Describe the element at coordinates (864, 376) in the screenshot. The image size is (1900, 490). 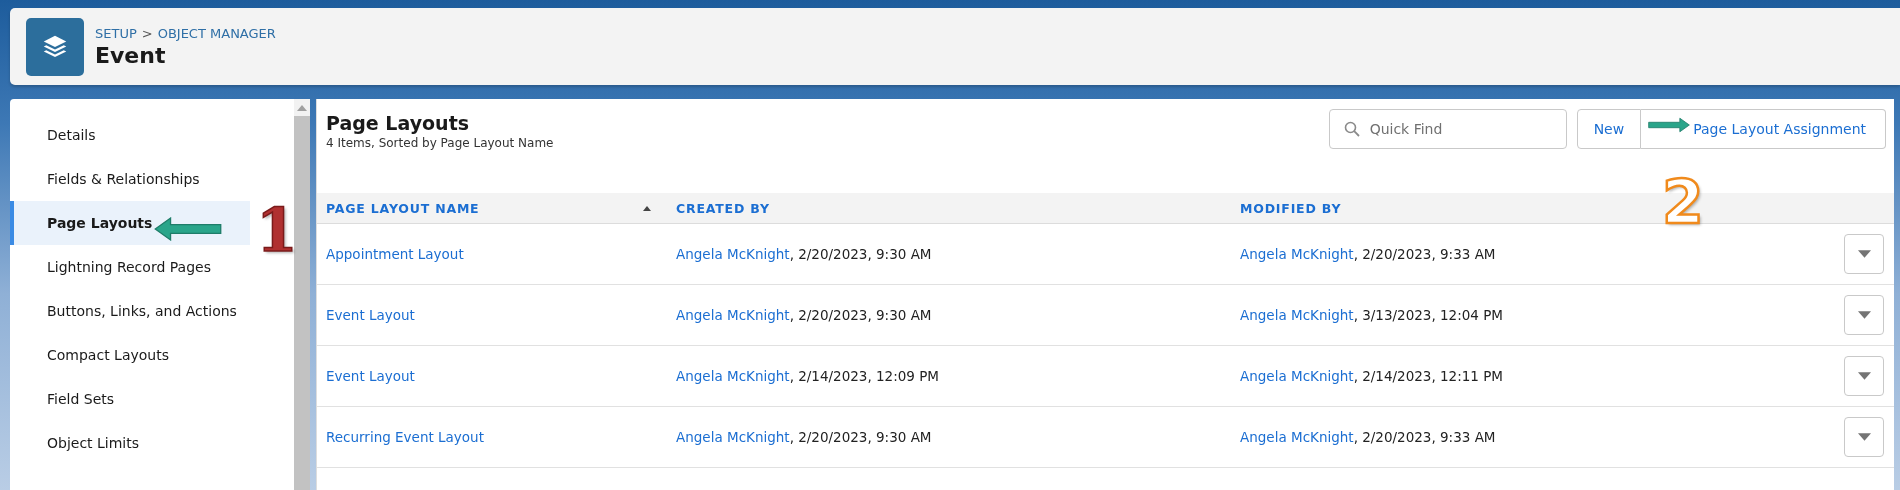
I see `date-text: , 2/14/2023, 12:09 PM` at that location.